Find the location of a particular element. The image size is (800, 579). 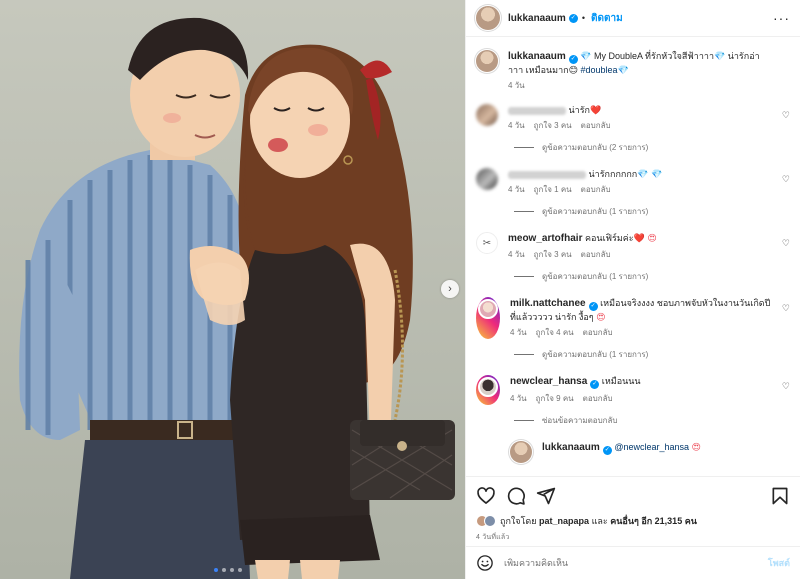

reply-body: lukkanaaum ✓ @newclear_hansa 😍 is located at coordinates (666, 452).